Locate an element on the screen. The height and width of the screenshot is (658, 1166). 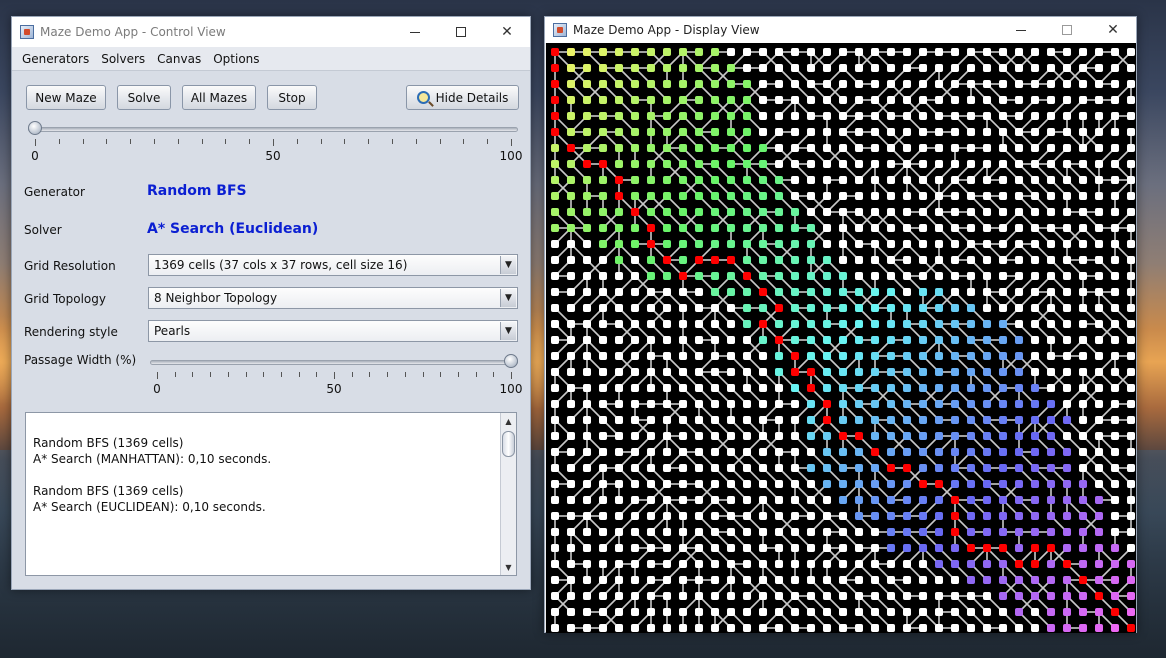
passage-width-track is located at coordinates (334, 362).